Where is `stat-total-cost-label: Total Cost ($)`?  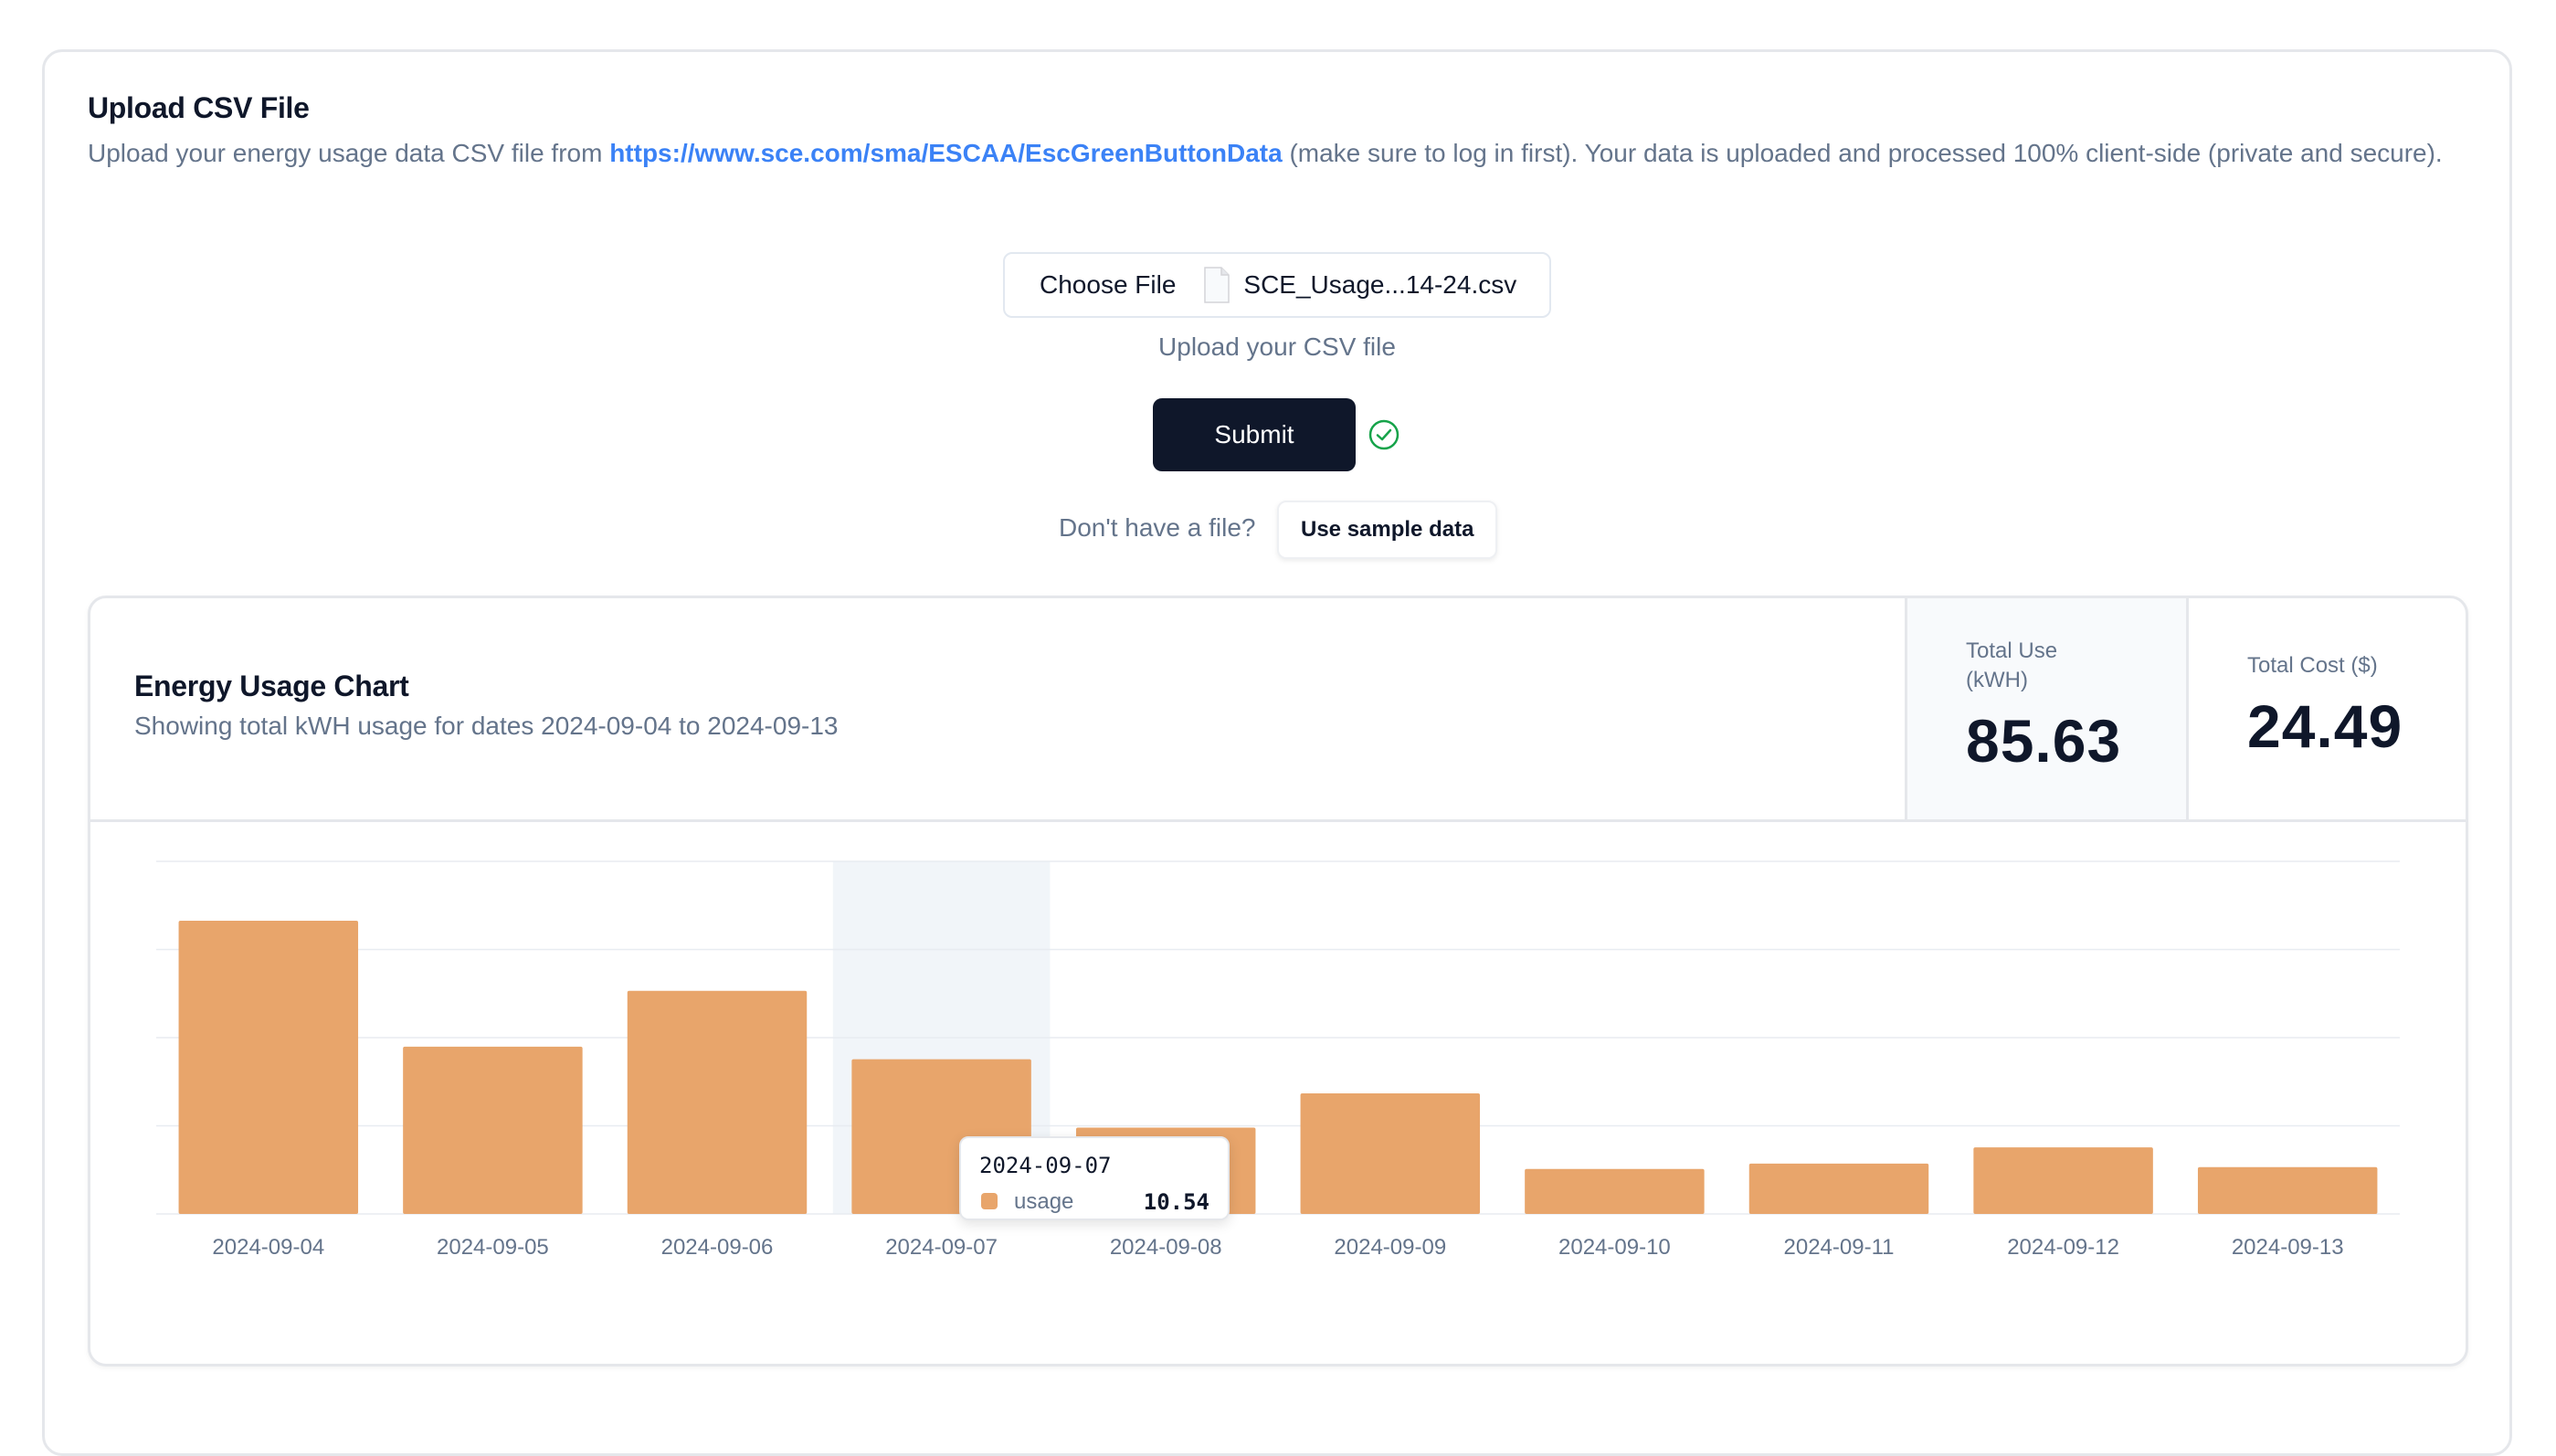 stat-total-cost-label: Total Cost ($) is located at coordinates (2312, 665).